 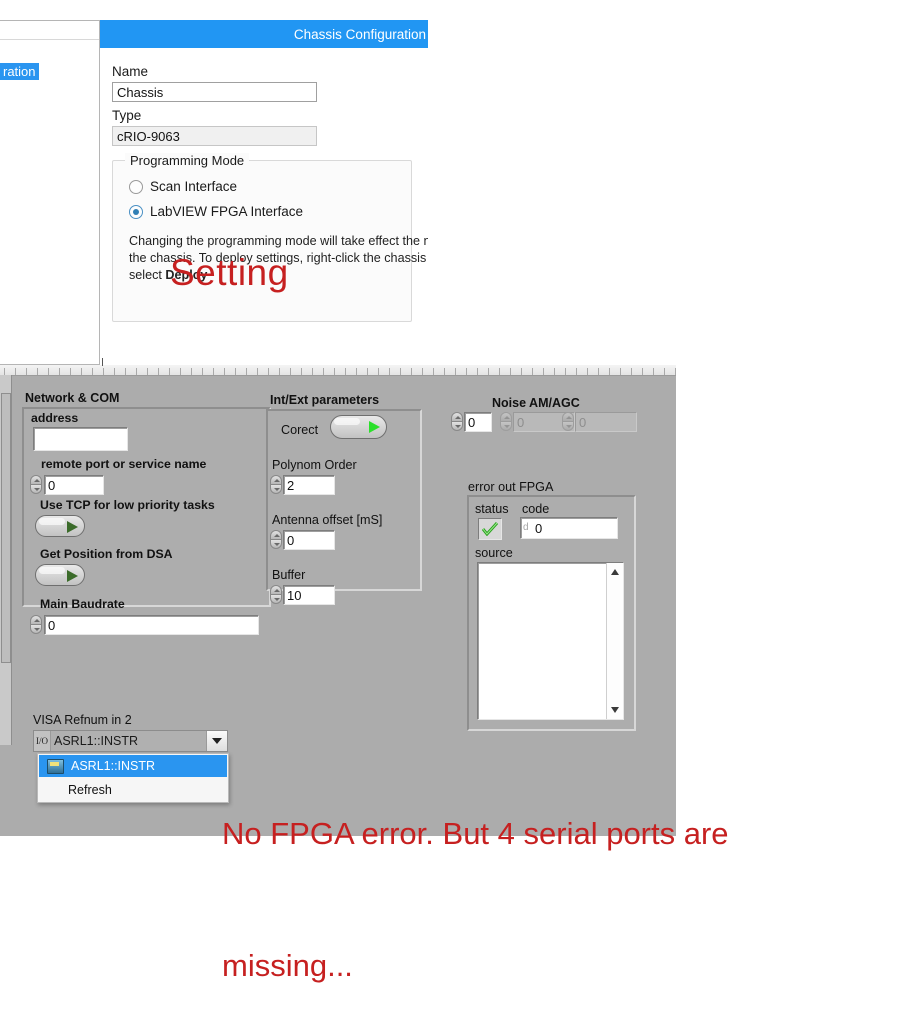 I want to click on section-title-int-ext: Int/Ext parameters, so click(x=325, y=400).